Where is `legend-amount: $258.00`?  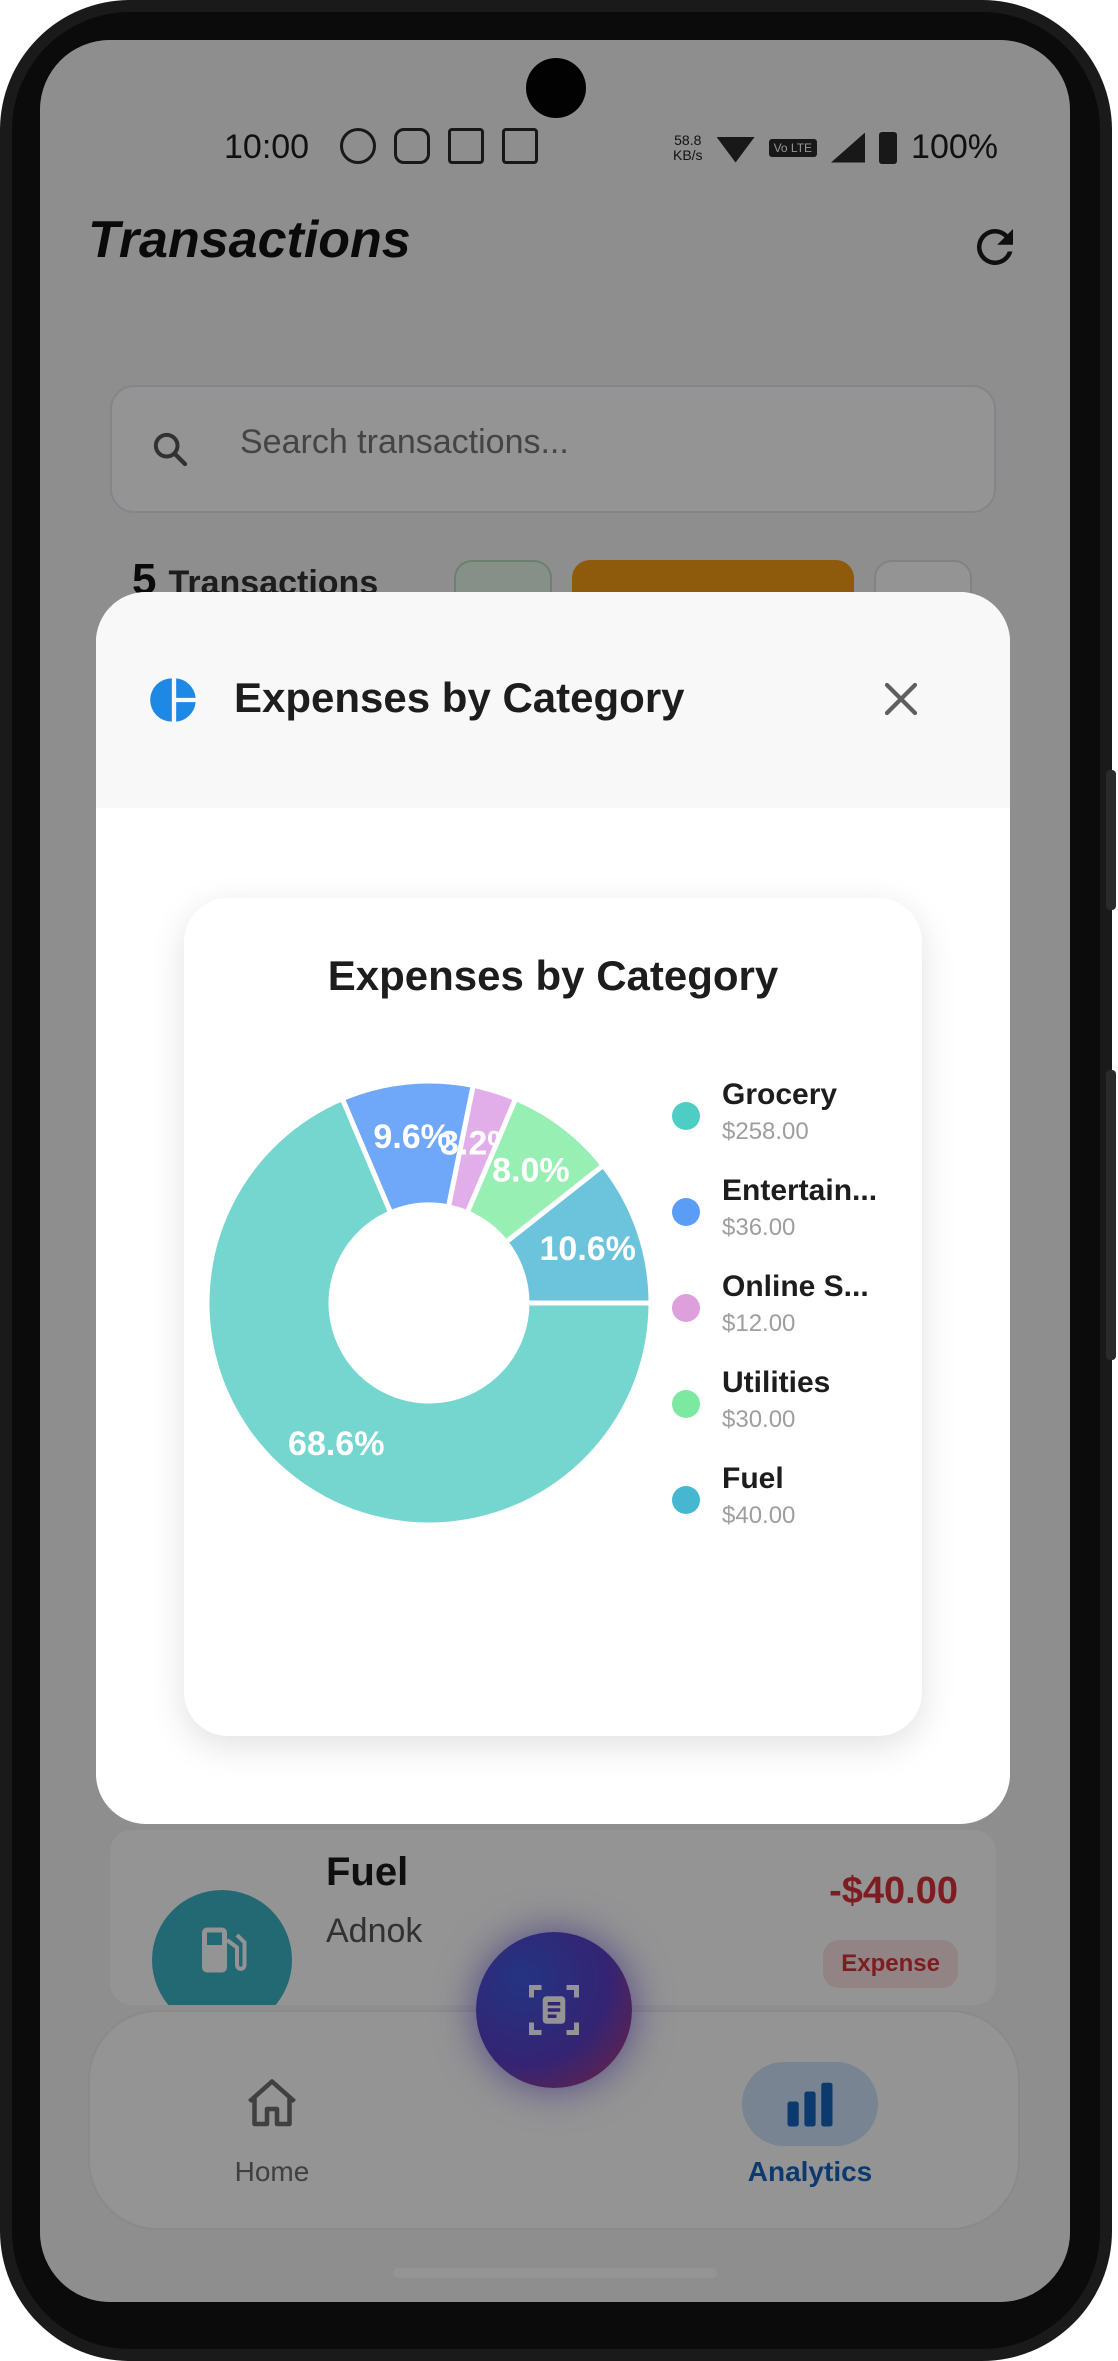
legend-amount: $258.00 is located at coordinates (765, 1131).